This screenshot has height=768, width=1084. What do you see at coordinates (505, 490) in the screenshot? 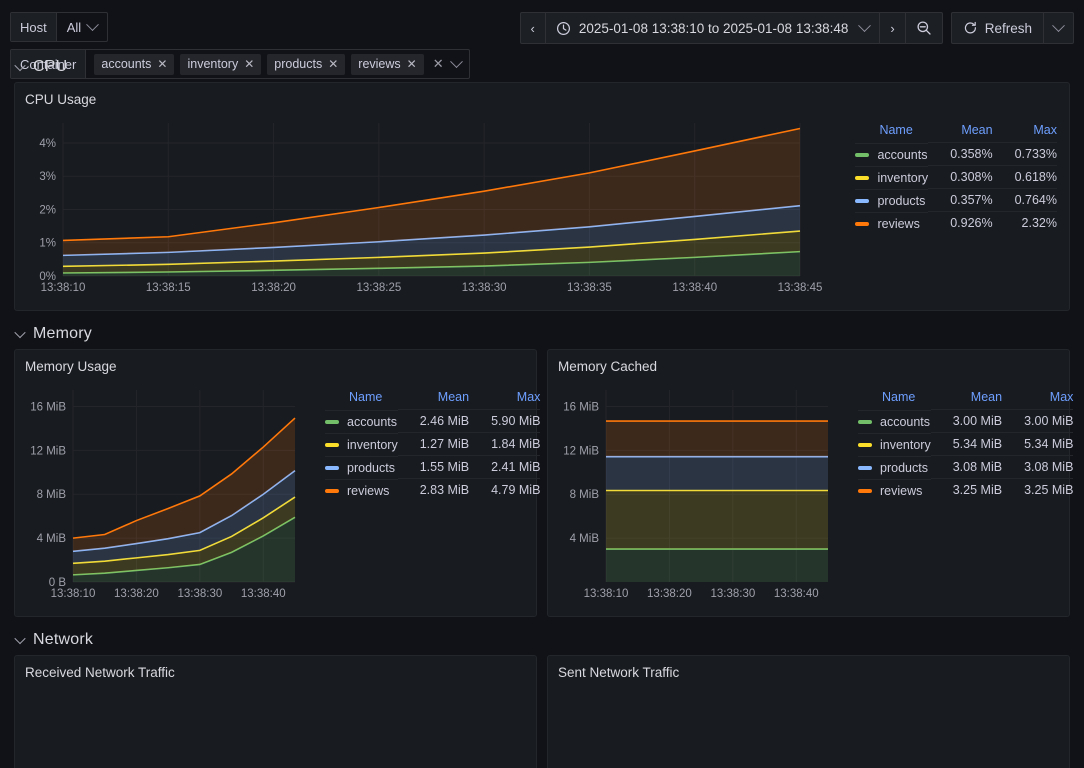
I see `legend-max-value: 4.79 MiB` at bounding box center [505, 490].